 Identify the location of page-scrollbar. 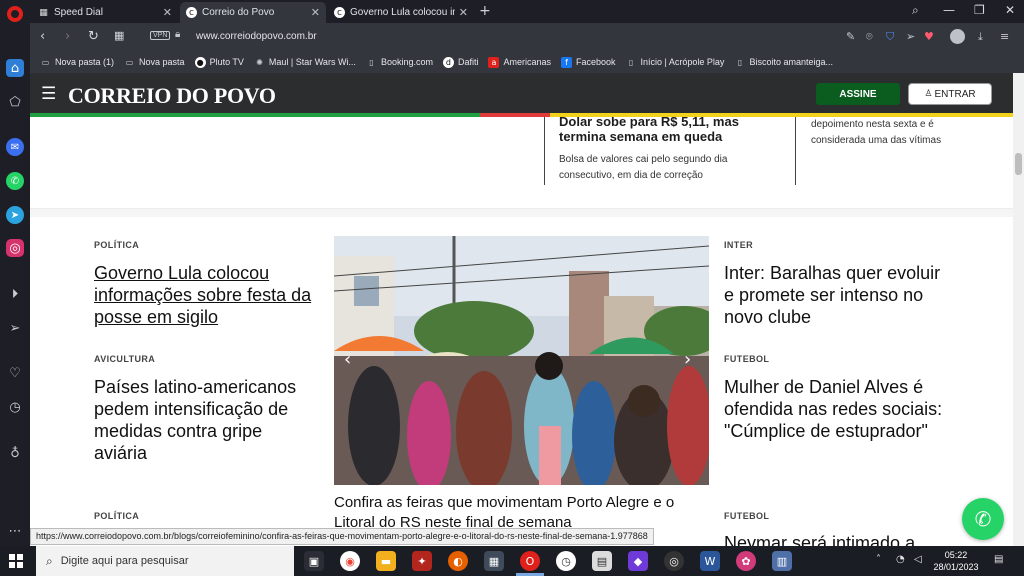
(1018, 309).